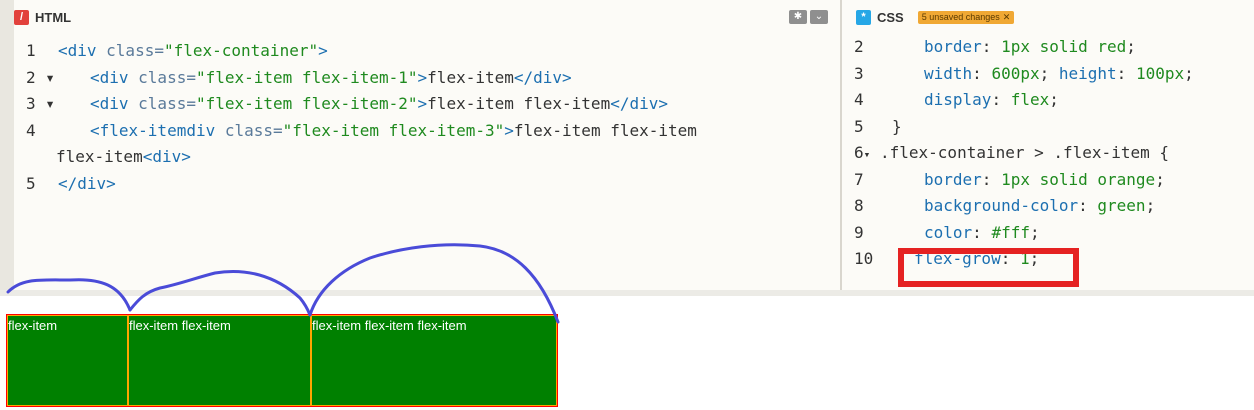 The height and width of the screenshot is (410, 1254). I want to click on close-icon: ✕, so click(1007, 17).